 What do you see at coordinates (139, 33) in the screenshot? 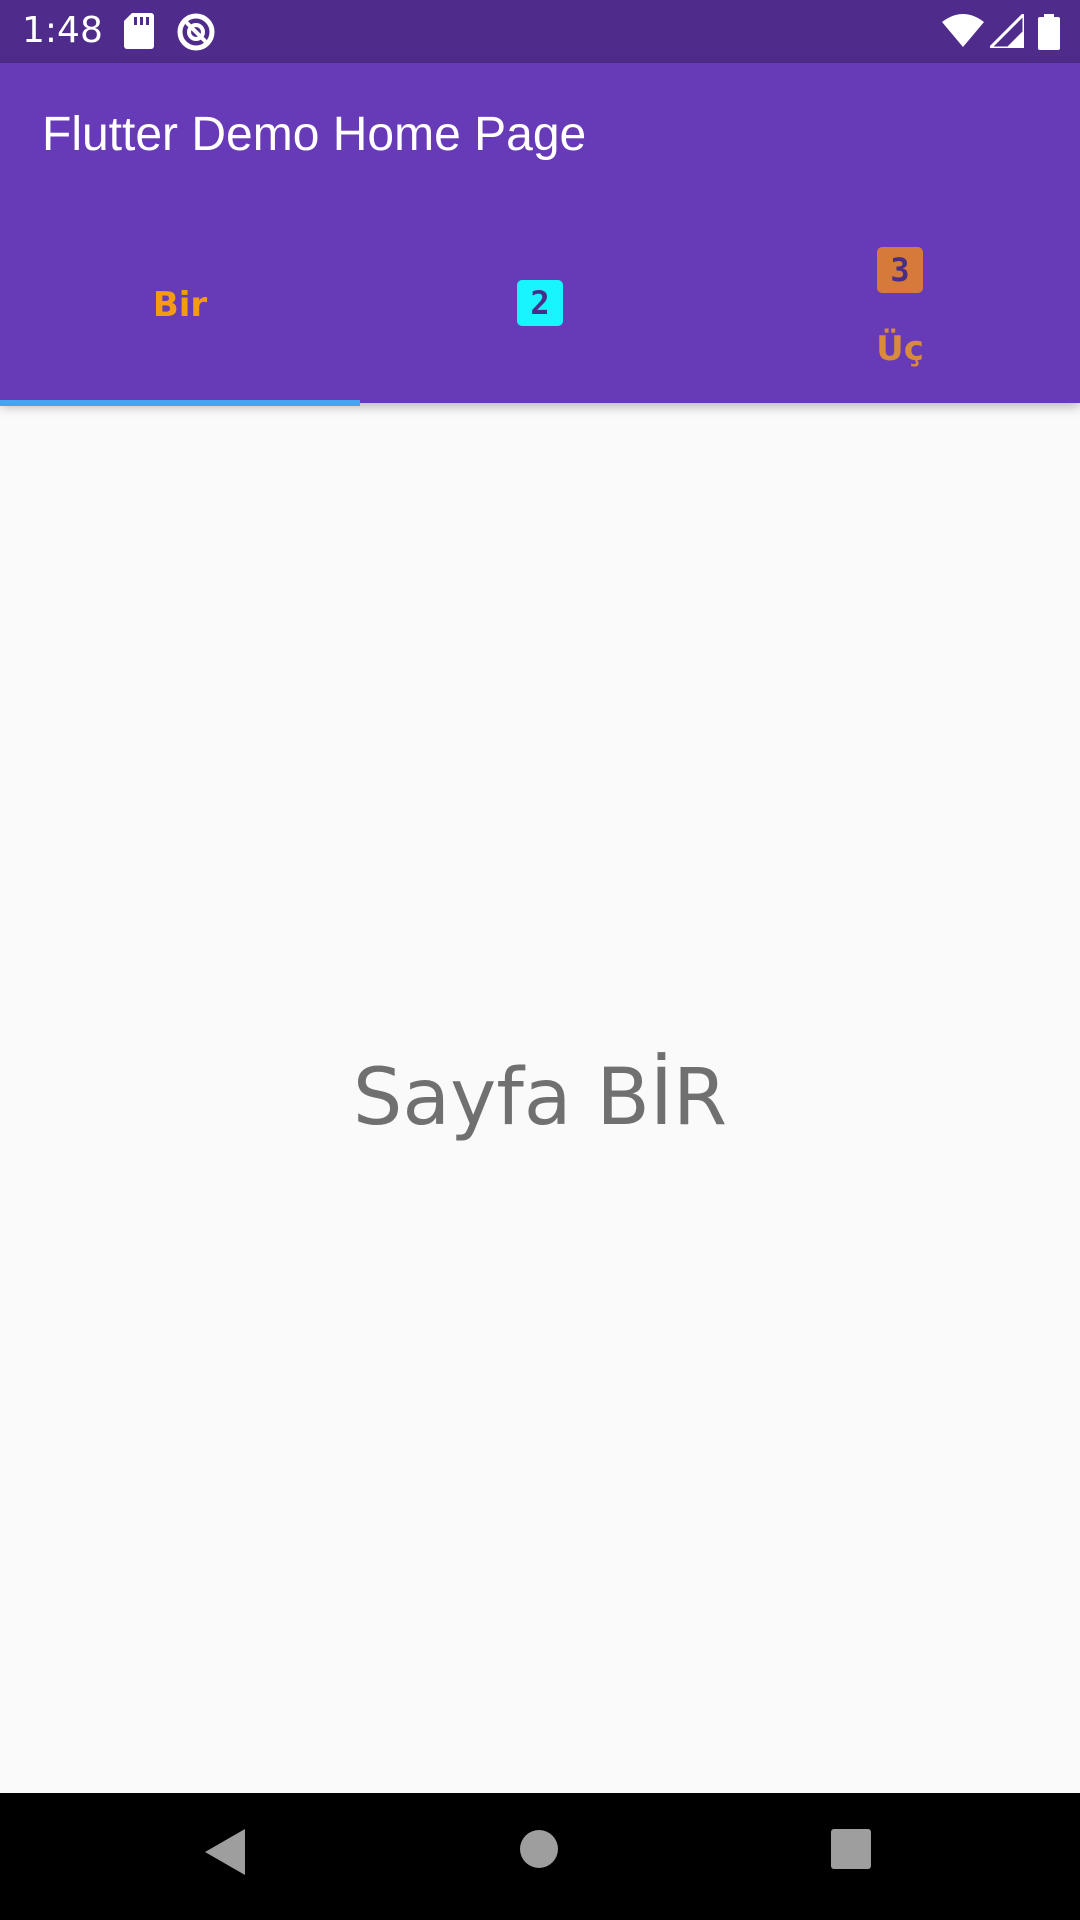
I see `sd-card-icon` at bounding box center [139, 33].